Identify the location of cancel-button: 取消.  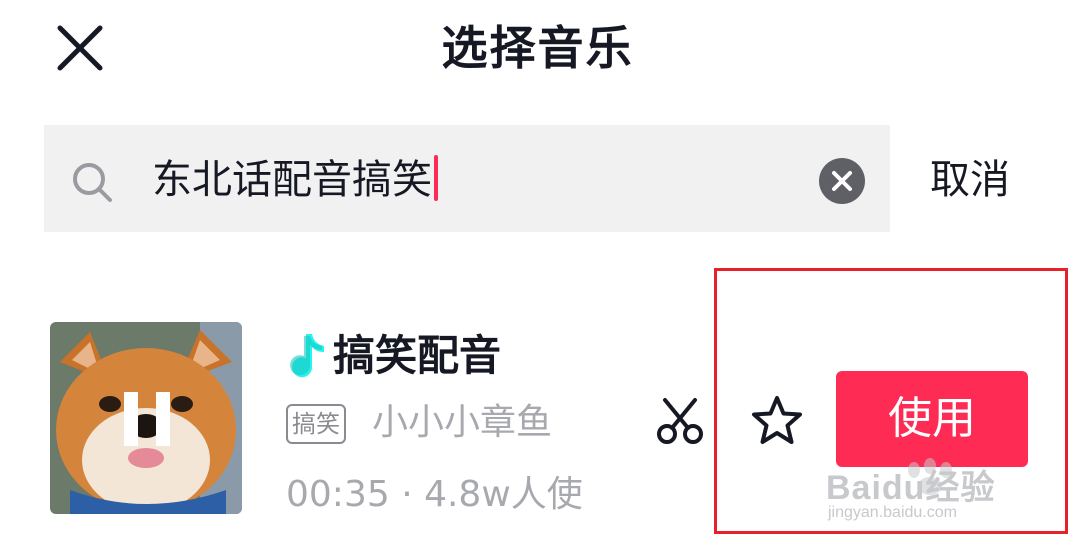
(970, 180).